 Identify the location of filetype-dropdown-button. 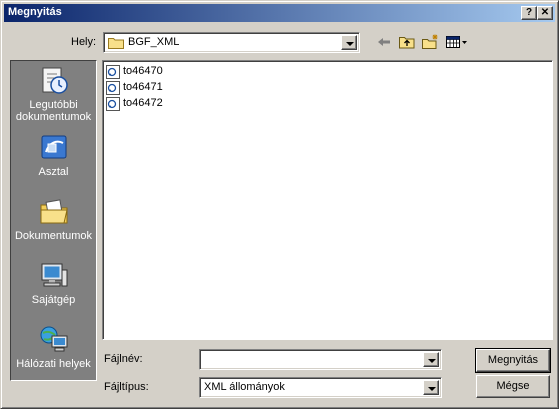
(431, 387).